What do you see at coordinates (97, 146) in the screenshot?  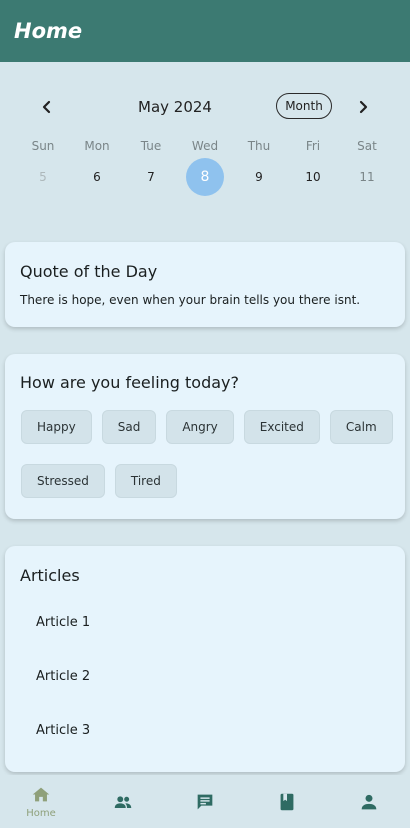 I see `weekday-mon: Mon` at bounding box center [97, 146].